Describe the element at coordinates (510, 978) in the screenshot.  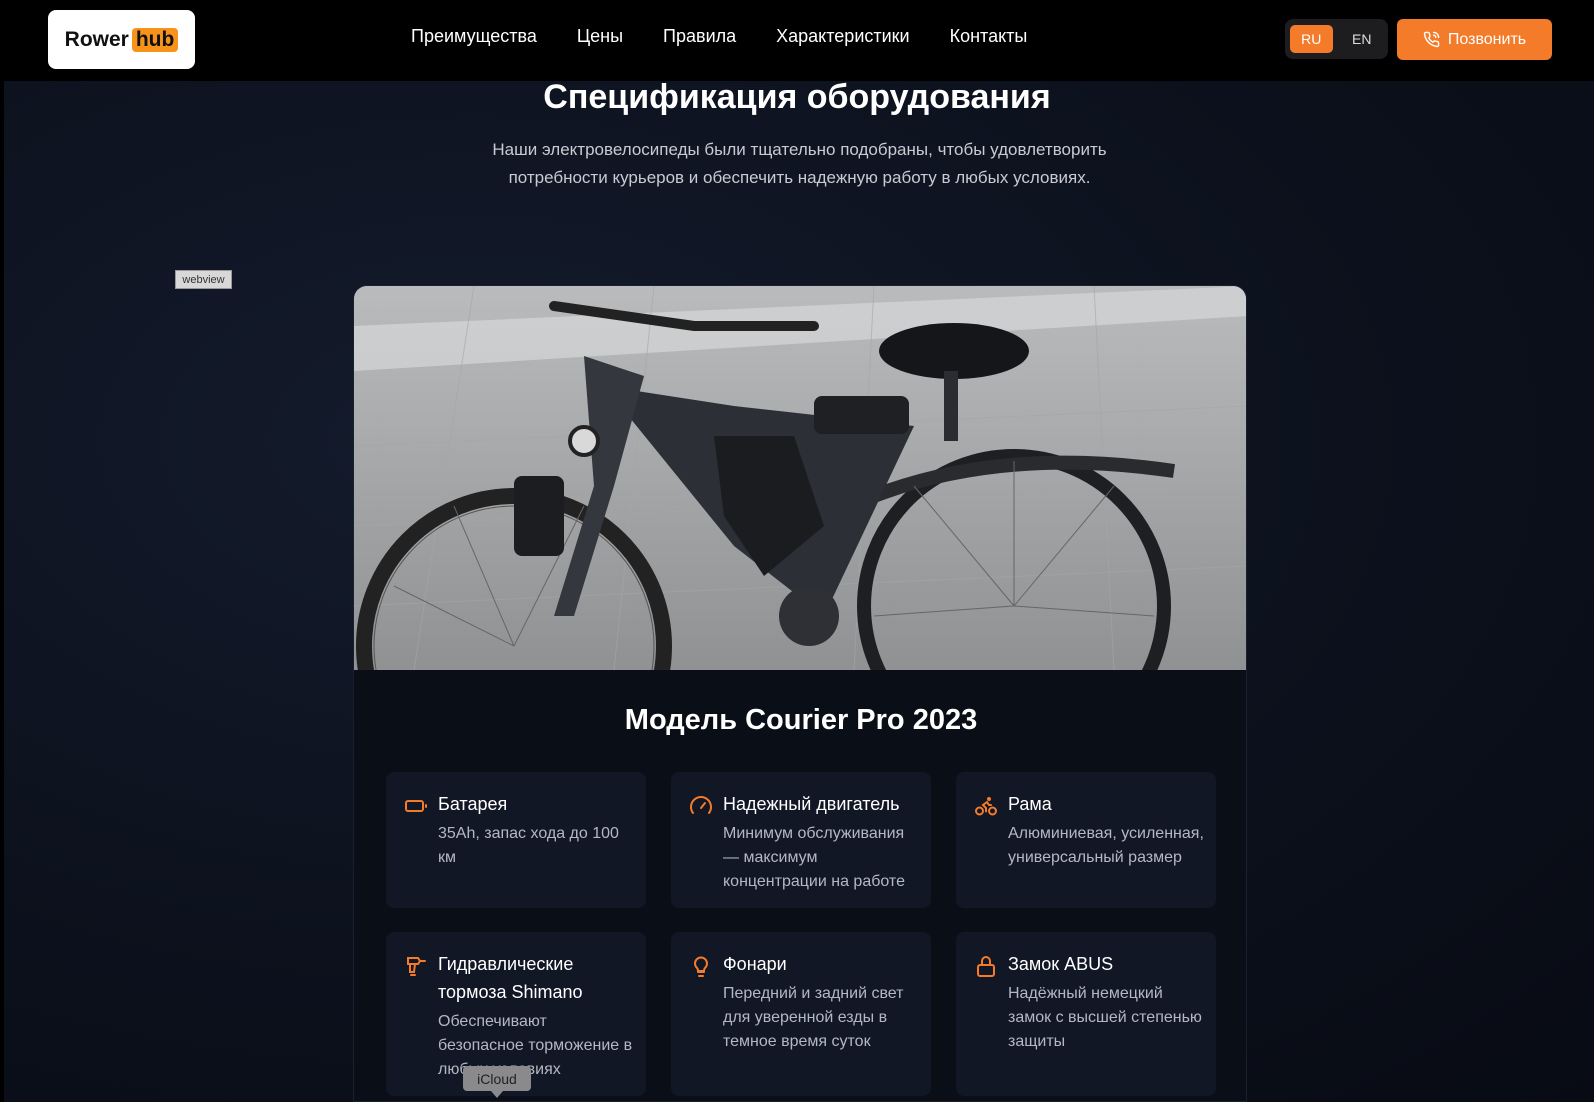
I see `feature-title: Гидравлические тормоза Shimano` at that location.